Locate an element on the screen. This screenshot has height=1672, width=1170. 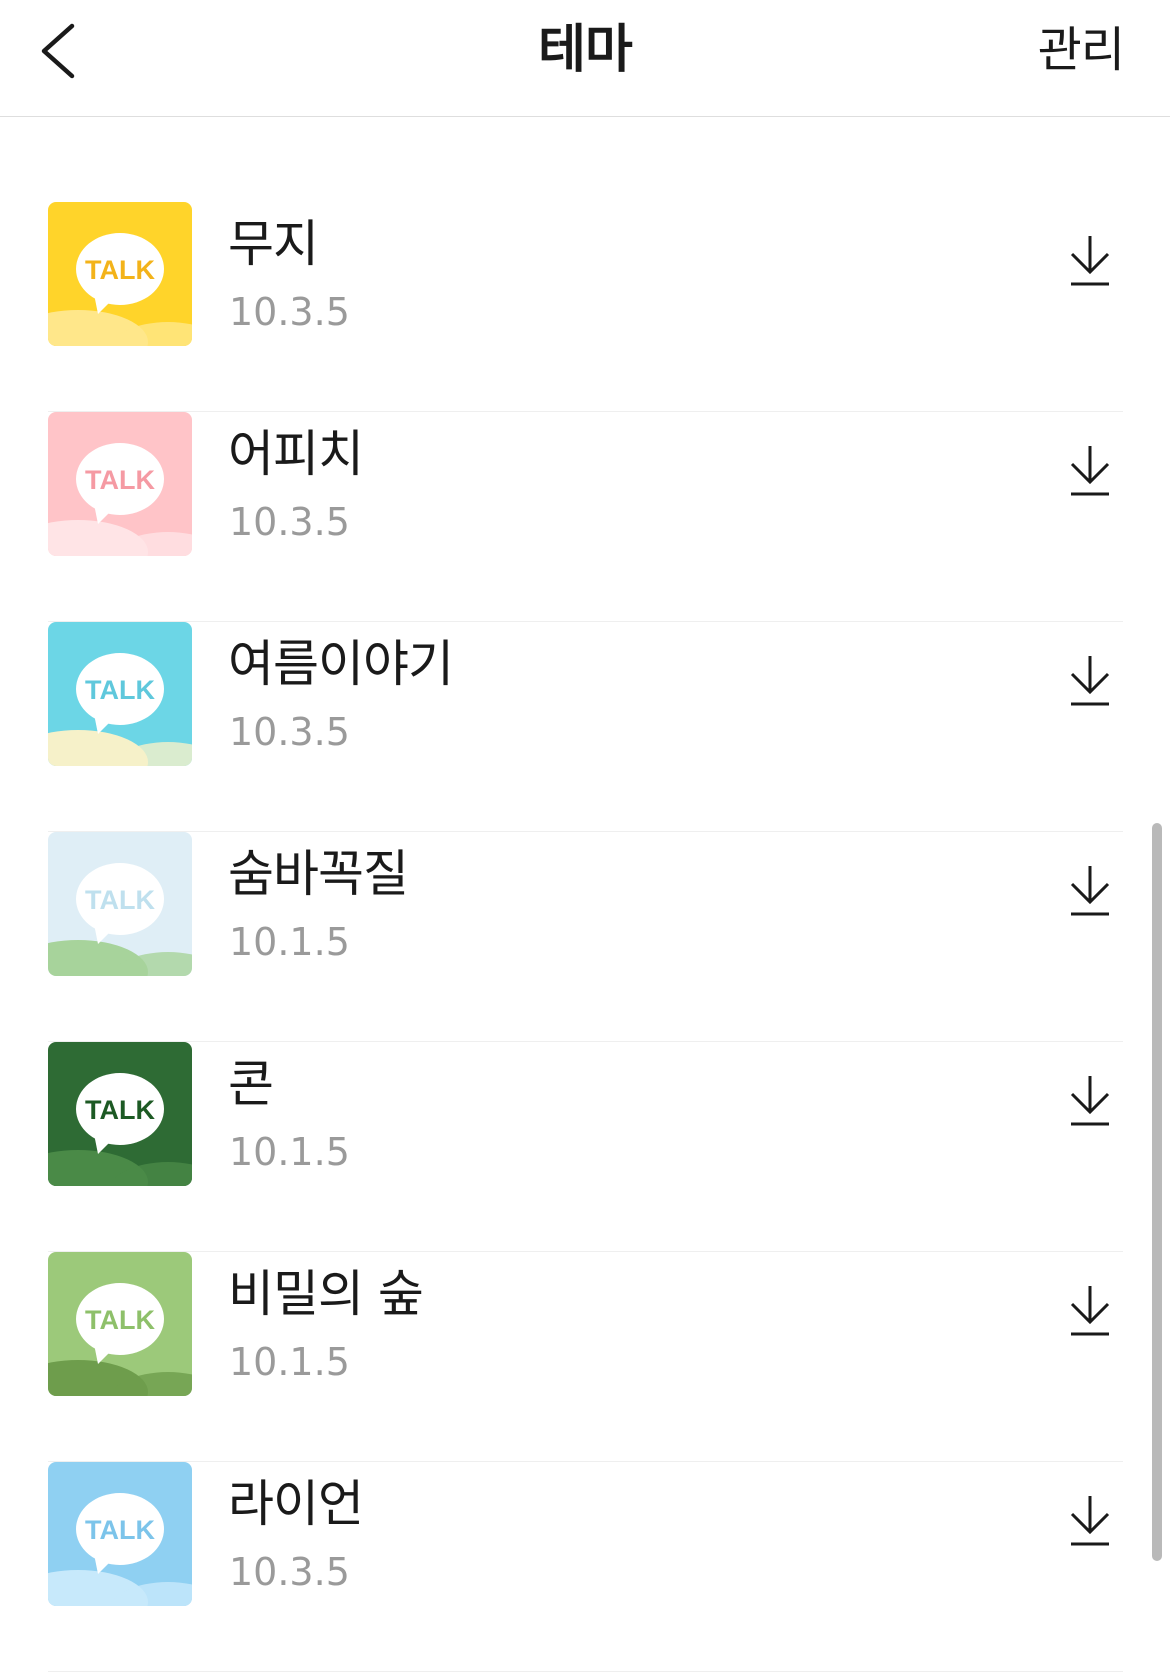
theme-list-item: TALK 콘 10.1.5 is located at coordinates (585, 1147).